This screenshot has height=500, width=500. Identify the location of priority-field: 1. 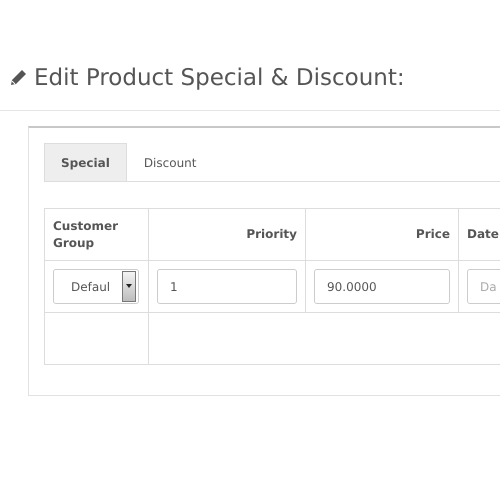
(227, 286).